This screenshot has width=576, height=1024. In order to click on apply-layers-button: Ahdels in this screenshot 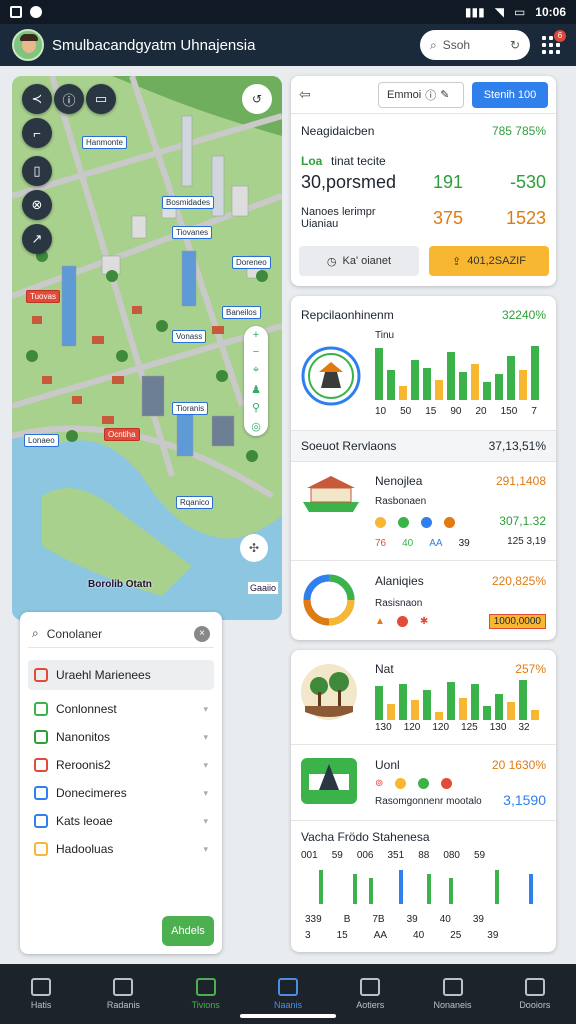, I will do `click(188, 931)`.